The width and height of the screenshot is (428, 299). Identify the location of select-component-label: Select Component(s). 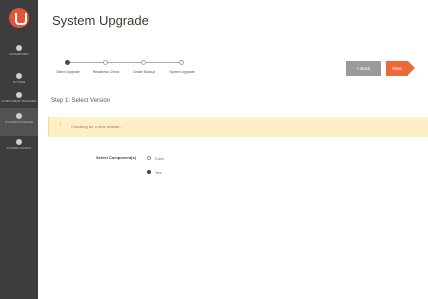
(116, 157).